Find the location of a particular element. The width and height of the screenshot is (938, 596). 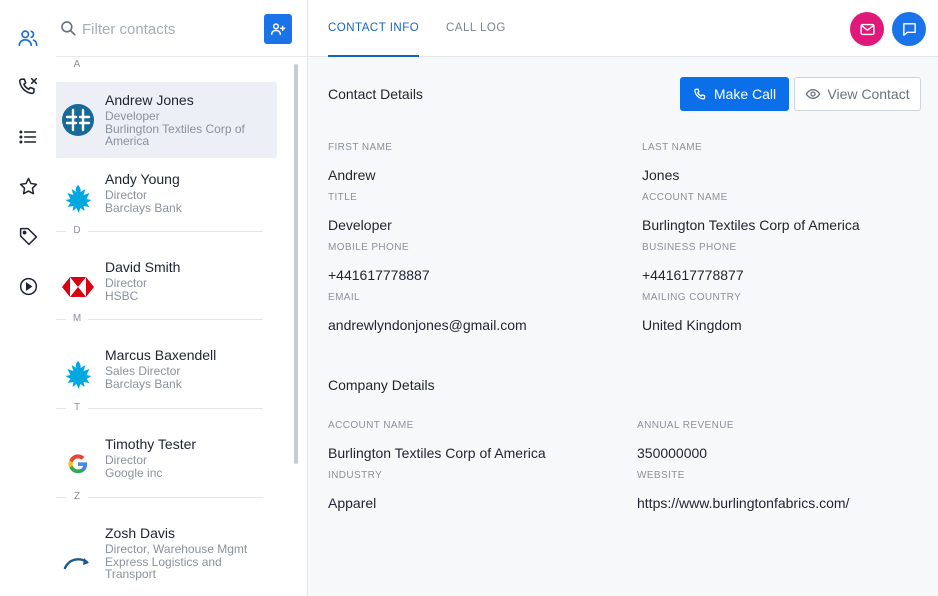

play-icon is located at coordinates (28, 286).